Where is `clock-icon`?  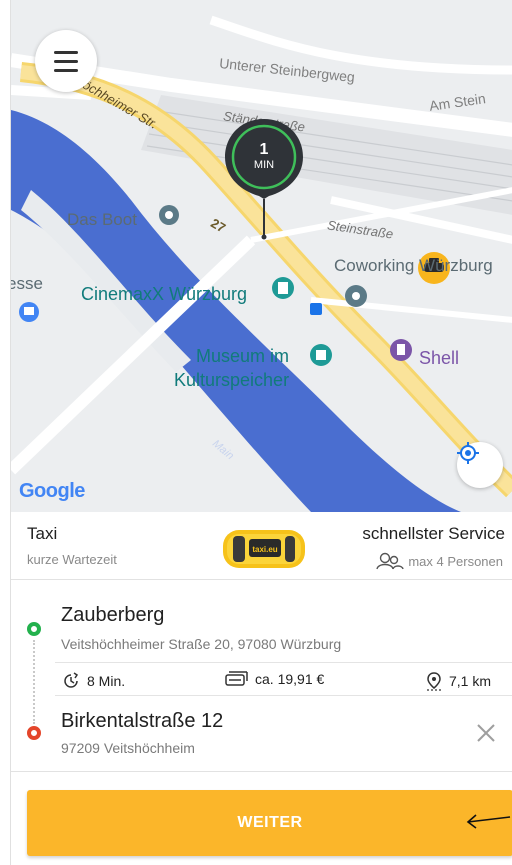 clock-icon is located at coordinates (71, 680).